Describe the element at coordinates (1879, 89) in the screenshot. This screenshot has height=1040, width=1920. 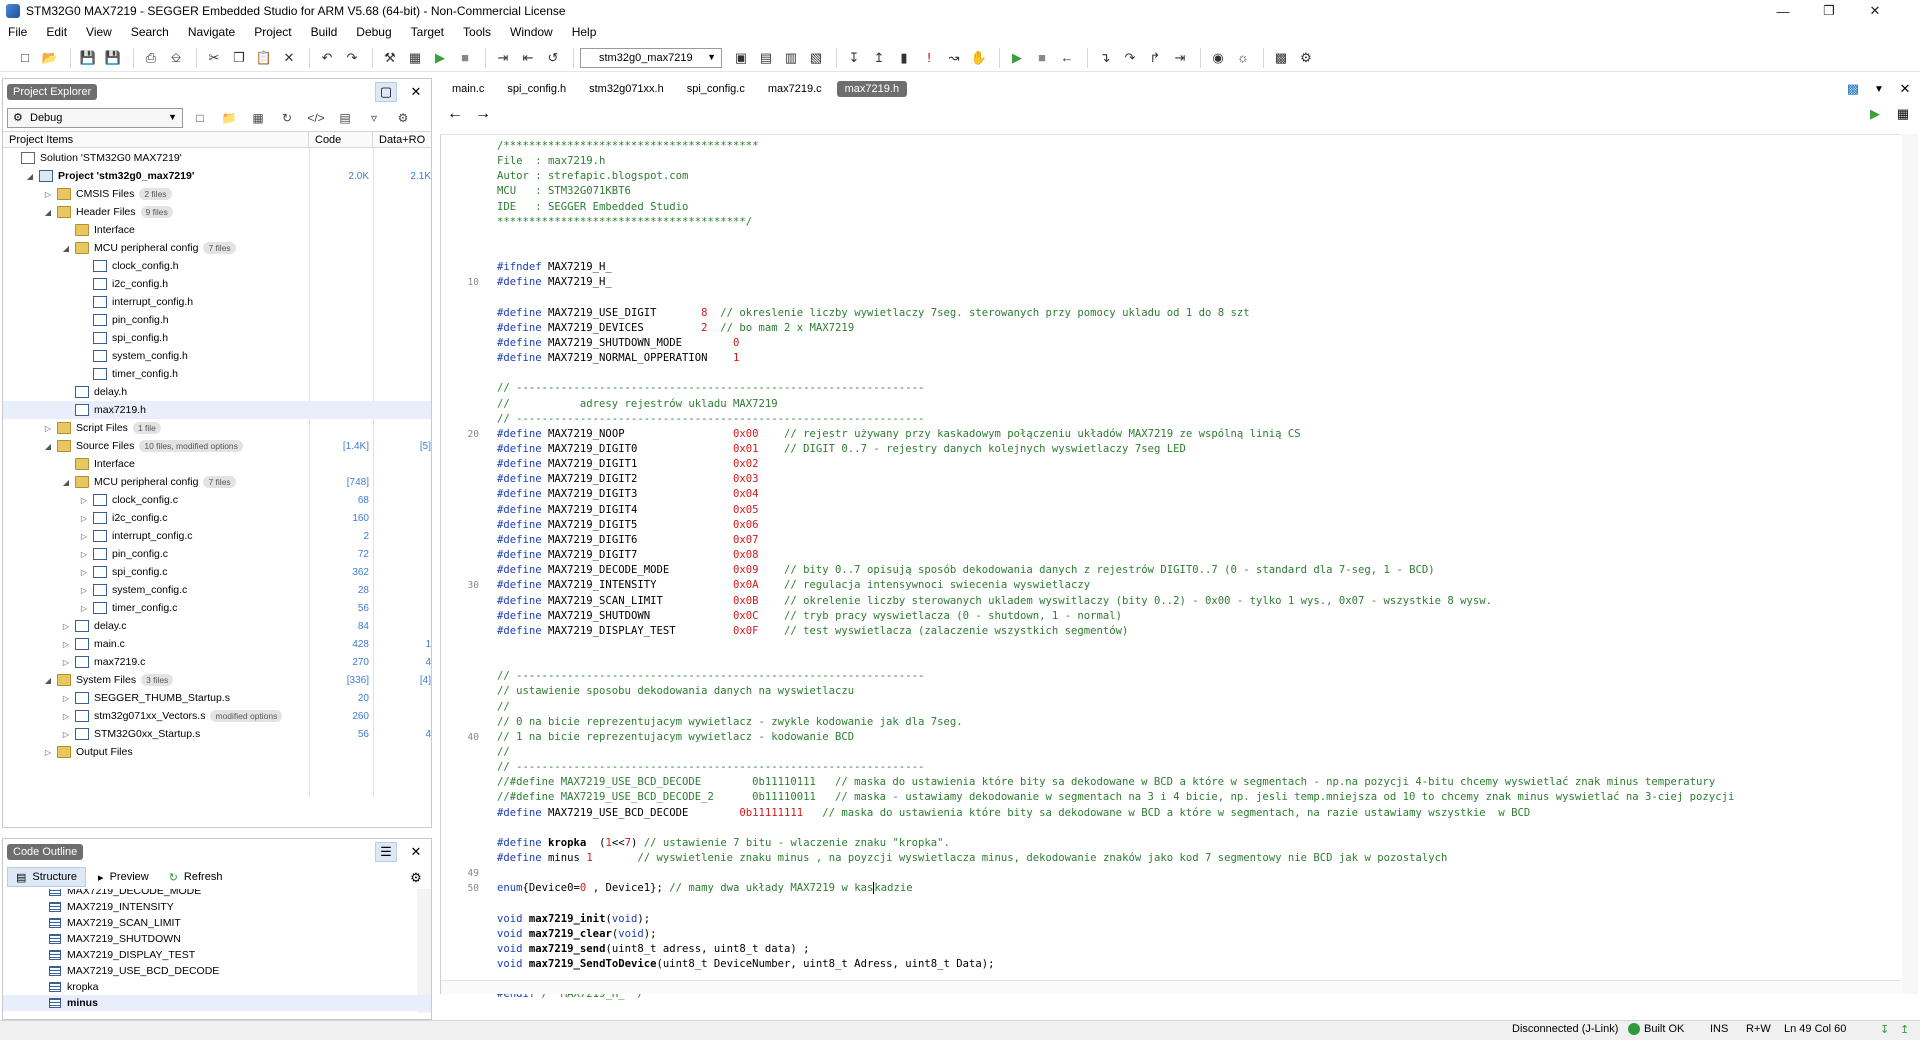
I see `chevron-down-icon: ▼` at that location.